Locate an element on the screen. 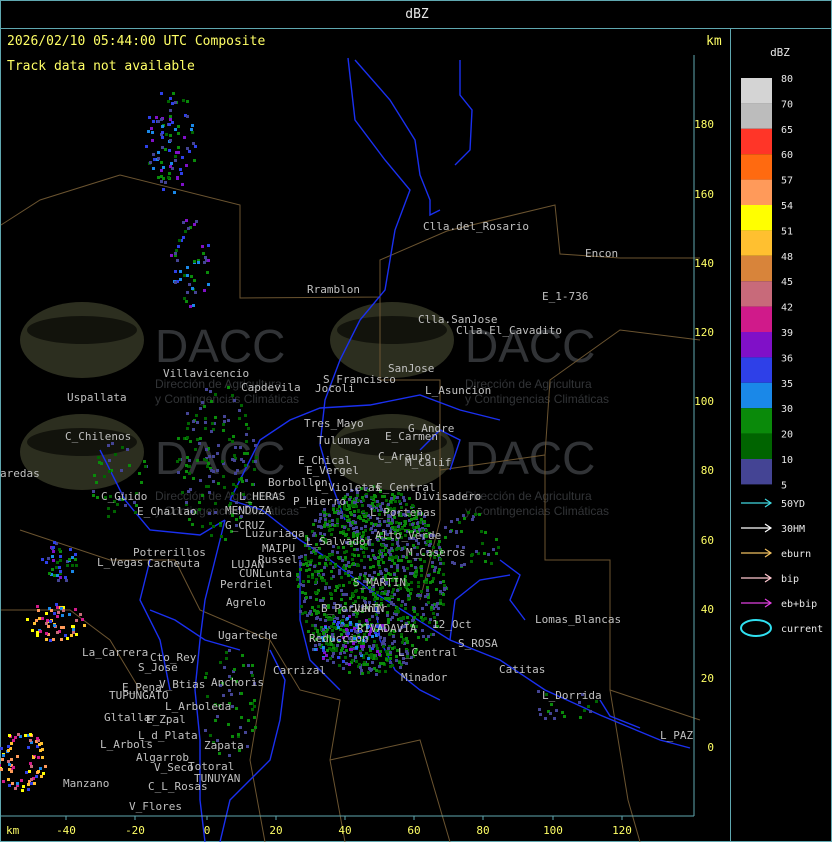 The image size is (832, 842). place-label: L_PAZ is located at coordinates (676, 735).